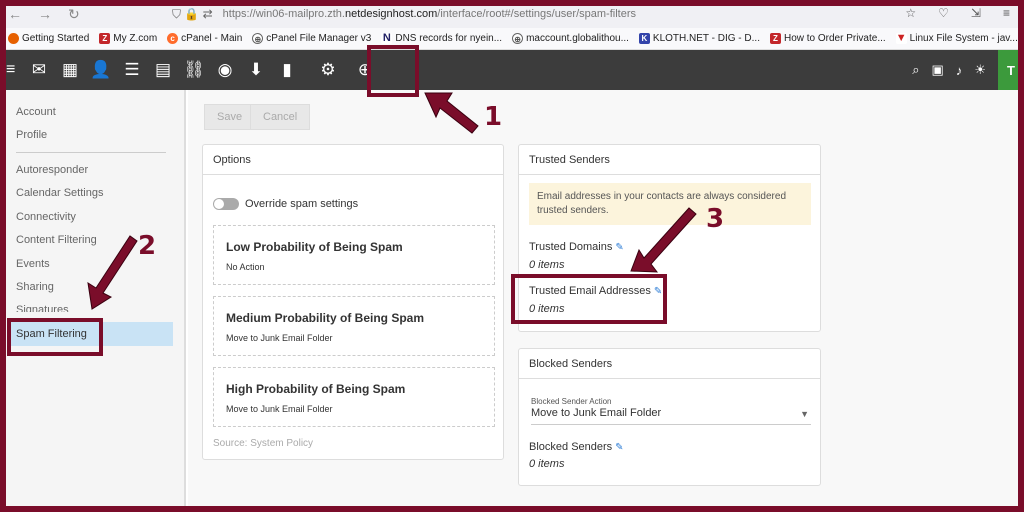  What do you see at coordinates (493, 117) in the screenshot?
I see `annotation-number-1: 1` at bounding box center [493, 117].